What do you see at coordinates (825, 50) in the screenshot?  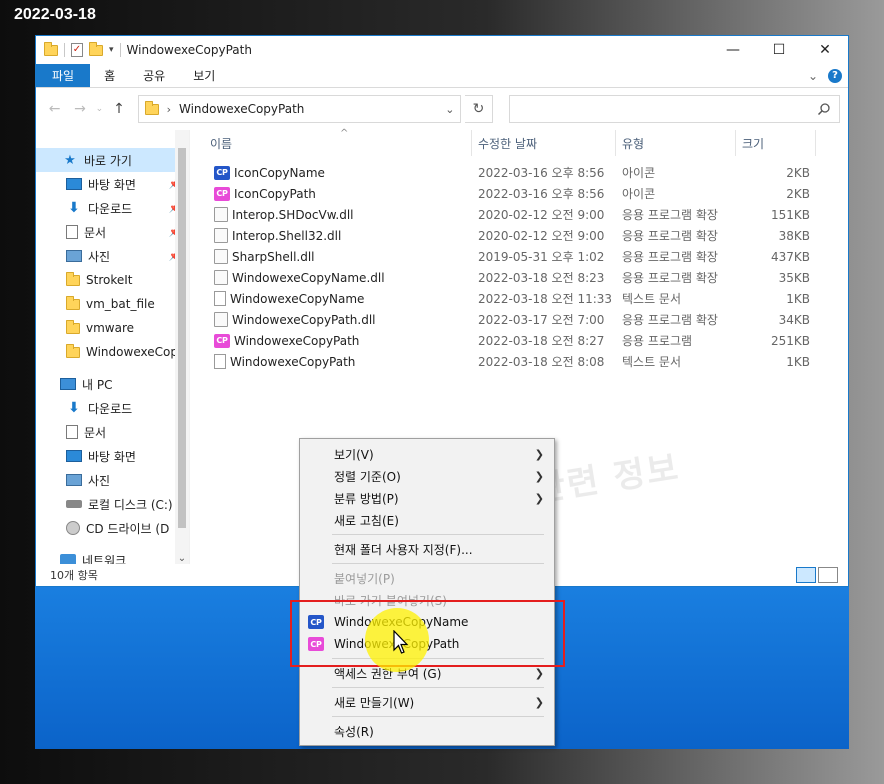 I see `close-button: ✕` at bounding box center [825, 50].